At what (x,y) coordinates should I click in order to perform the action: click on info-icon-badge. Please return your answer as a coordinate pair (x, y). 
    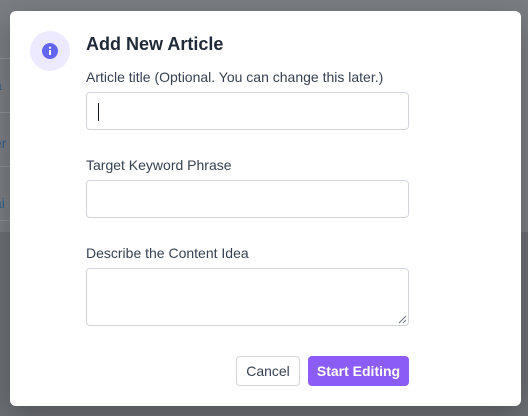
    Looking at the image, I should click on (50, 51).